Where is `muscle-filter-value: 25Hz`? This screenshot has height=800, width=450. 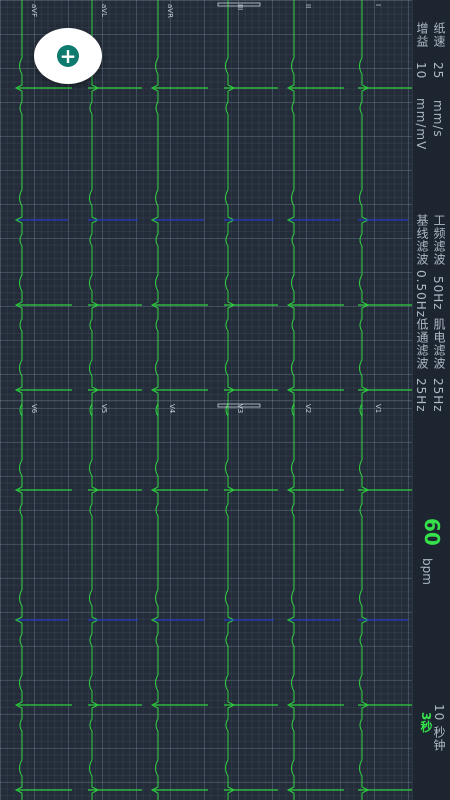 muscle-filter-value: 25Hz is located at coordinates (438, 395).